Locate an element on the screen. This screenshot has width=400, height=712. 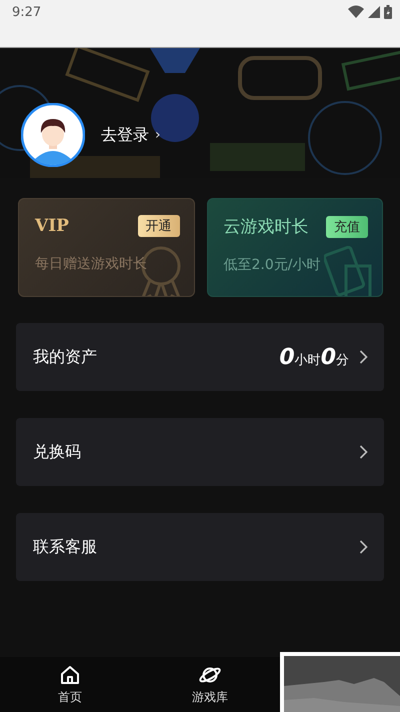
menu-label: 我的资产 is located at coordinates (65, 357).